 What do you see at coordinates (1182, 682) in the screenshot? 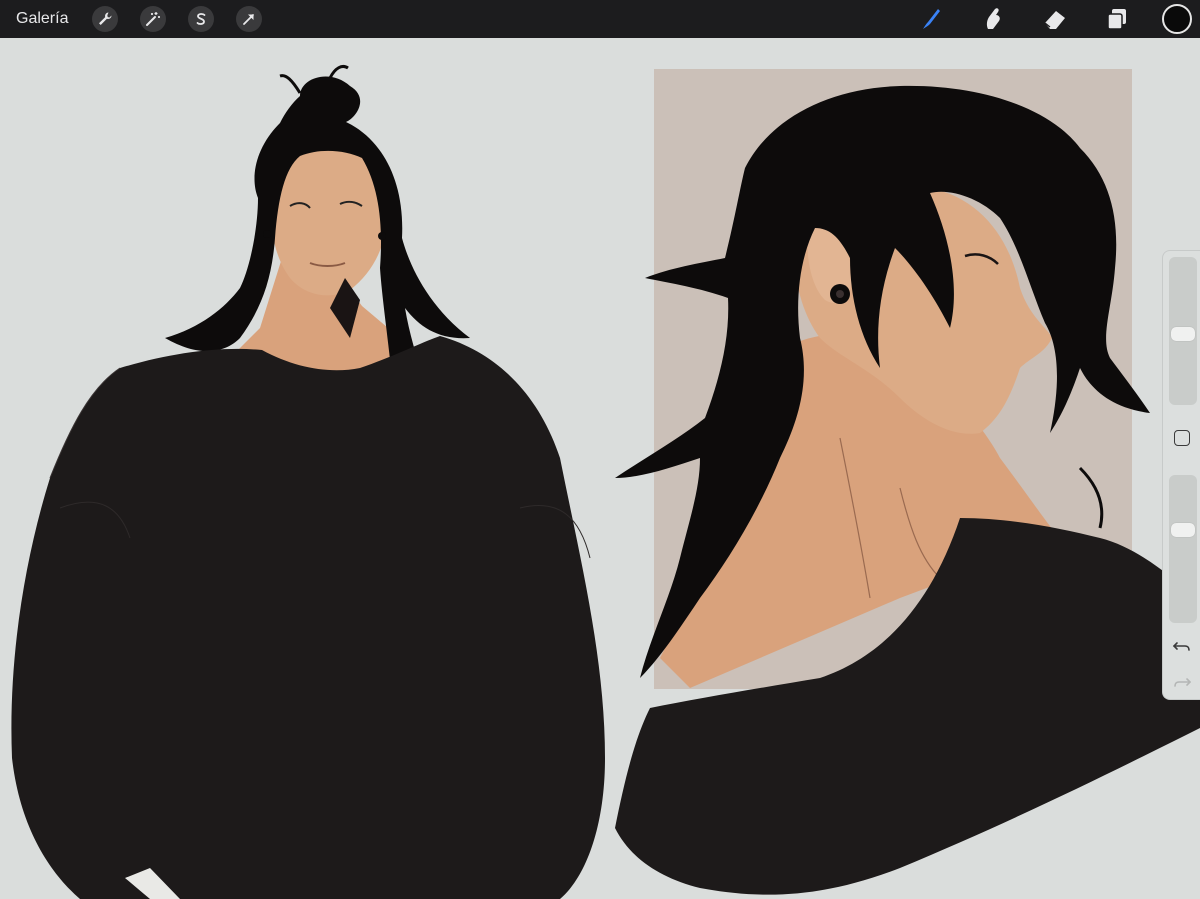
I see `redo-icon` at bounding box center [1182, 682].